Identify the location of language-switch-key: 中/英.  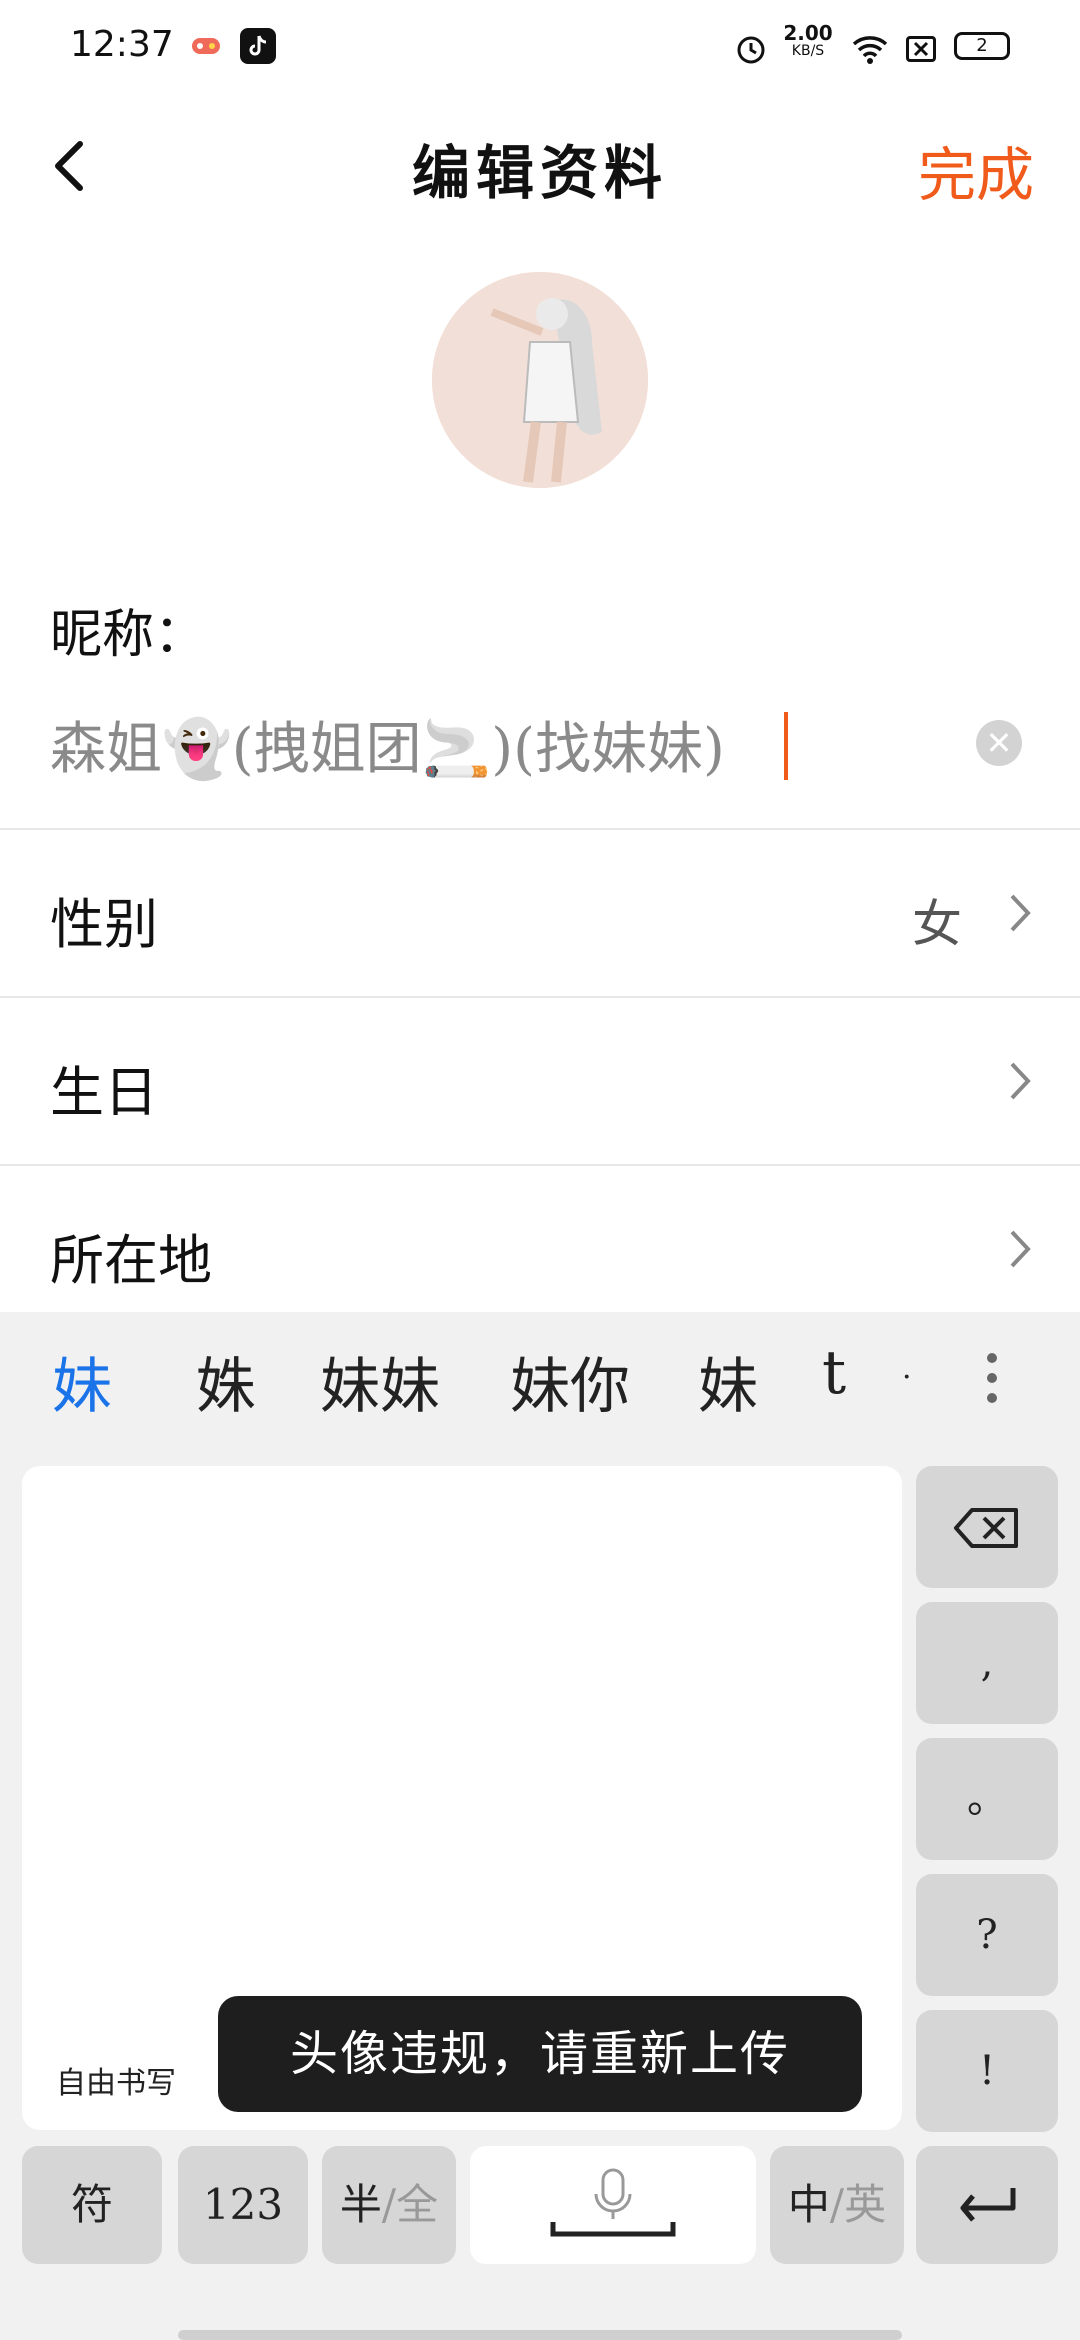
(837, 2205).